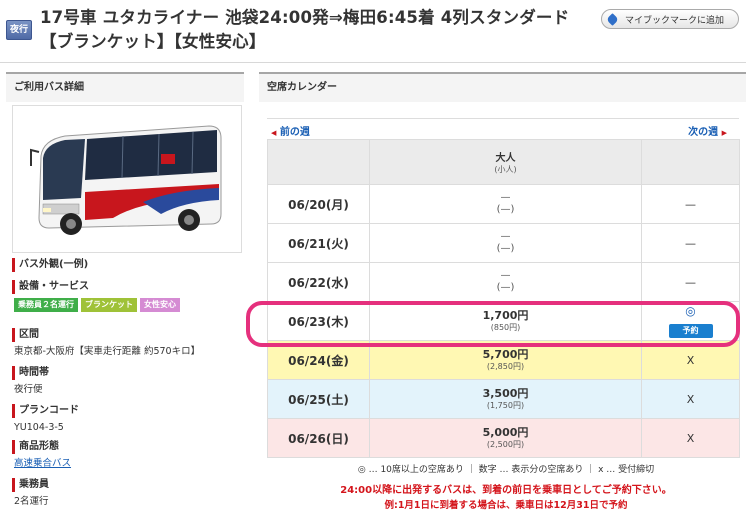  Describe the element at coordinates (274, 133) in the screenshot. I see `triangle-left-icon: ◀` at that location.